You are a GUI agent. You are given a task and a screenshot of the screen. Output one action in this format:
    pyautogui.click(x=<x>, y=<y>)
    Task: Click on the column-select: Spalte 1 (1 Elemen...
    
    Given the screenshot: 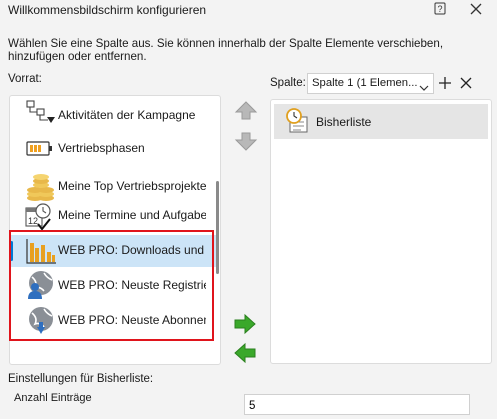 What is the action you would take?
    pyautogui.click(x=370, y=83)
    